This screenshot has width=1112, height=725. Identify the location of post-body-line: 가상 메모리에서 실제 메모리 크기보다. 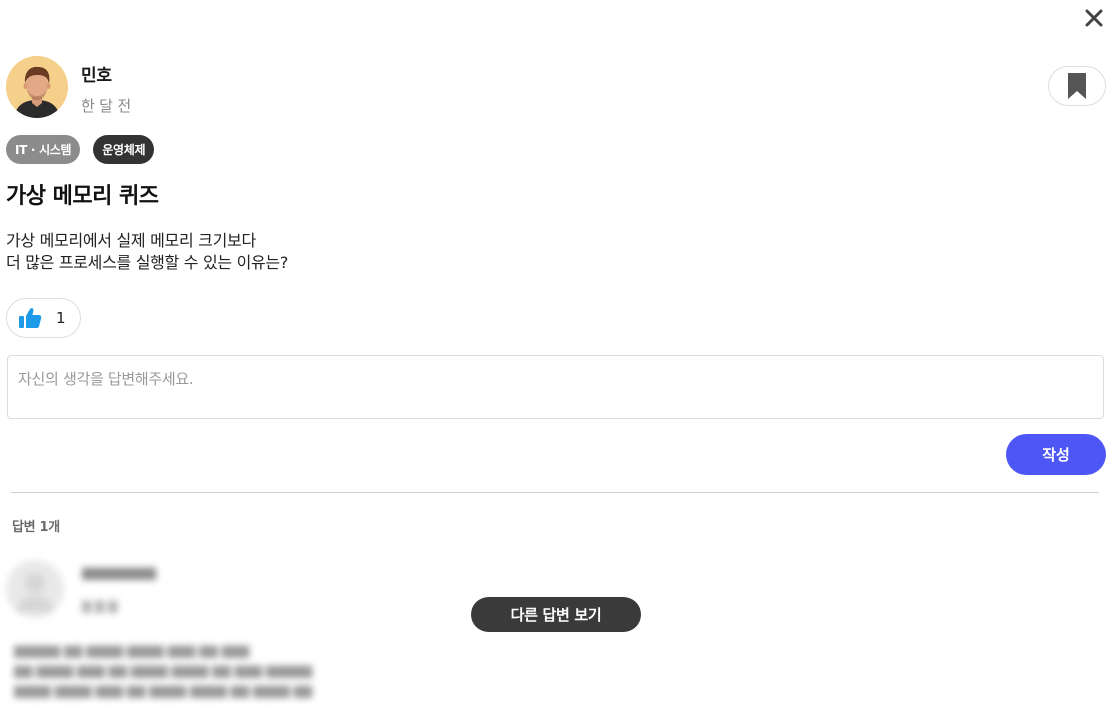
(131, 240).